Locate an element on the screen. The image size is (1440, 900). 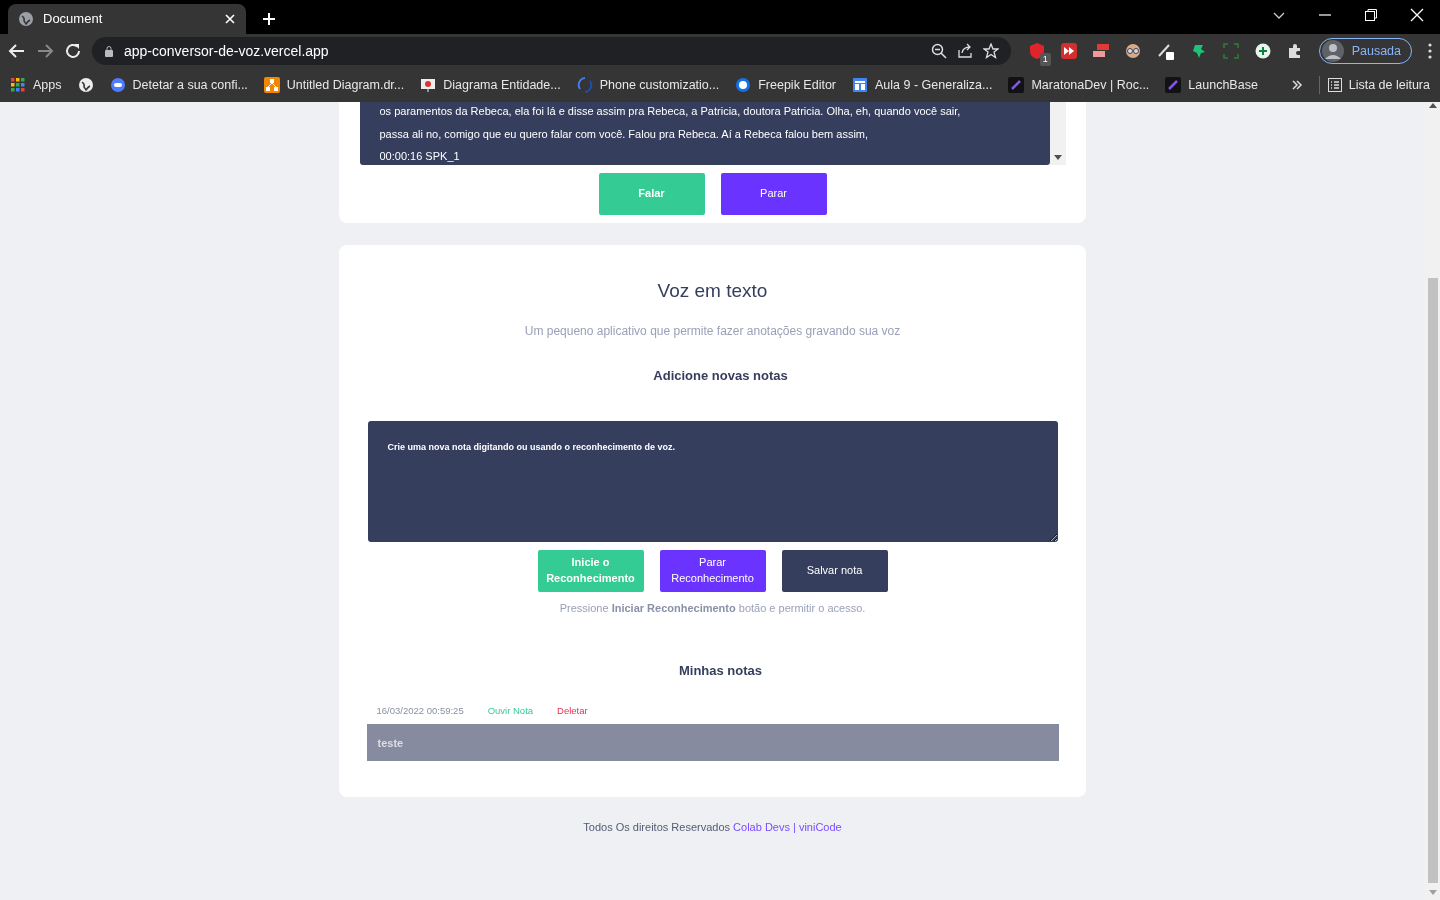
section-heading: Minhas notas is located at coordinates (720, 670).